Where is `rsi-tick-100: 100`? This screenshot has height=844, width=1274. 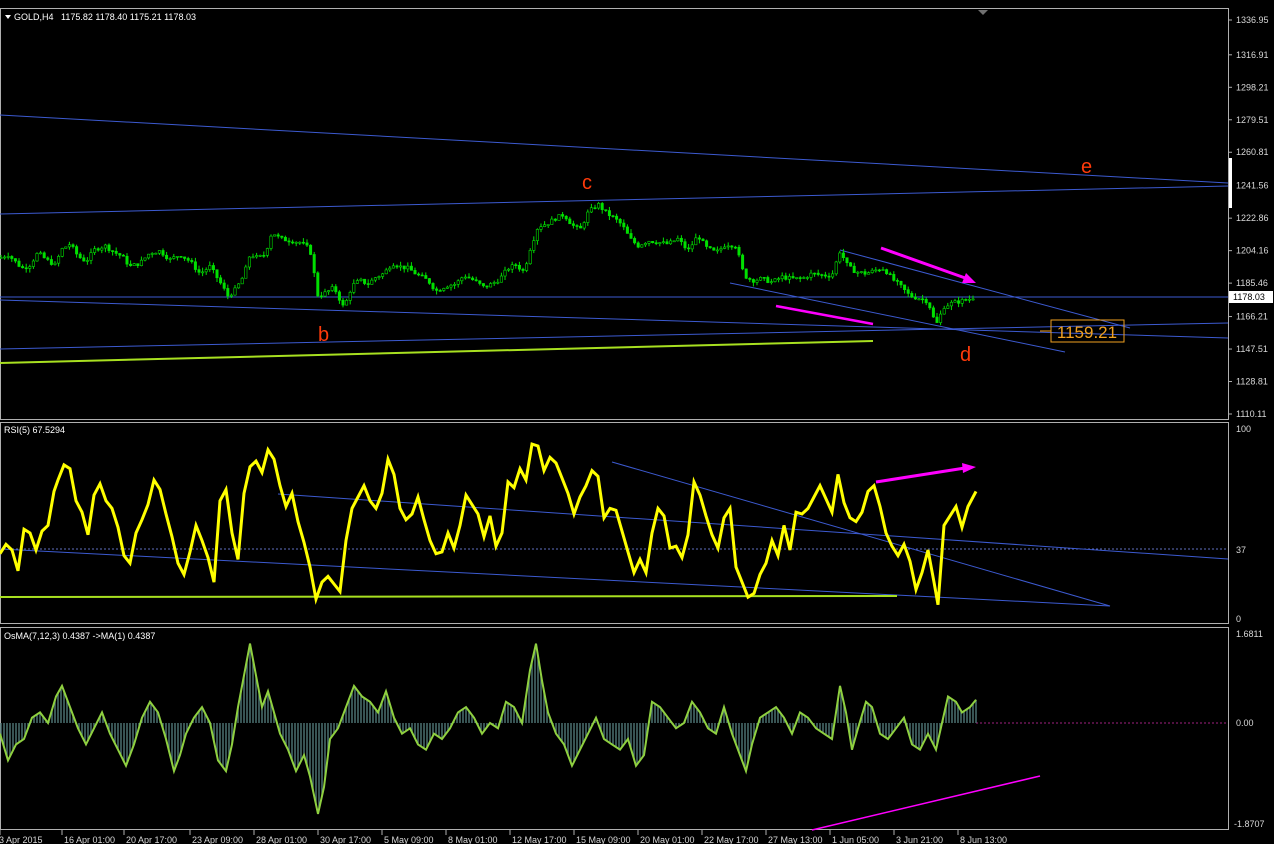 rsi-tick-100: 100 is located at coordinates (1243, 429).